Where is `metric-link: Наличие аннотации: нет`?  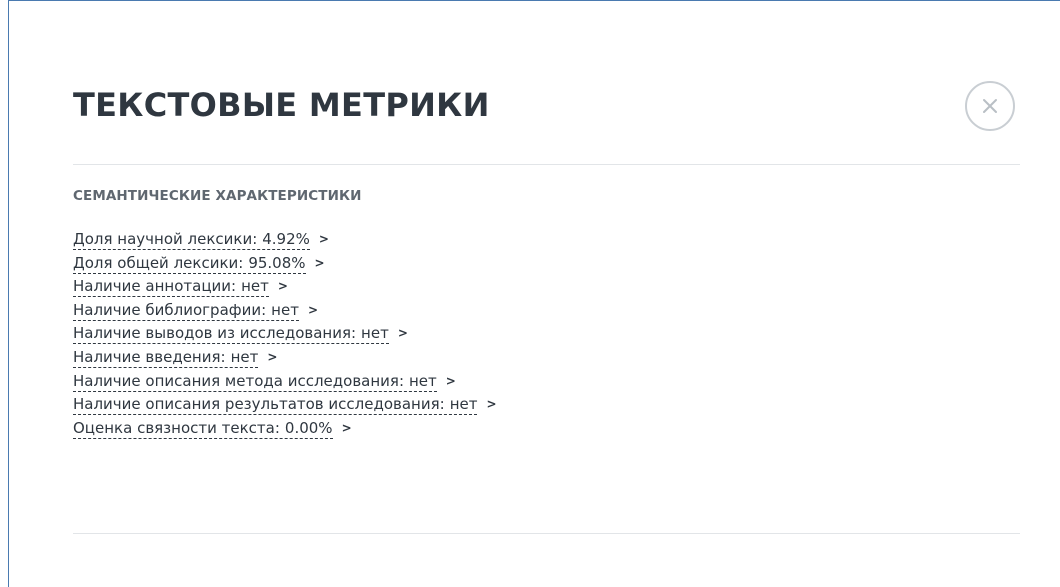
metric-link: Наличие аннотации: нет is located at coordinates (171, 287).